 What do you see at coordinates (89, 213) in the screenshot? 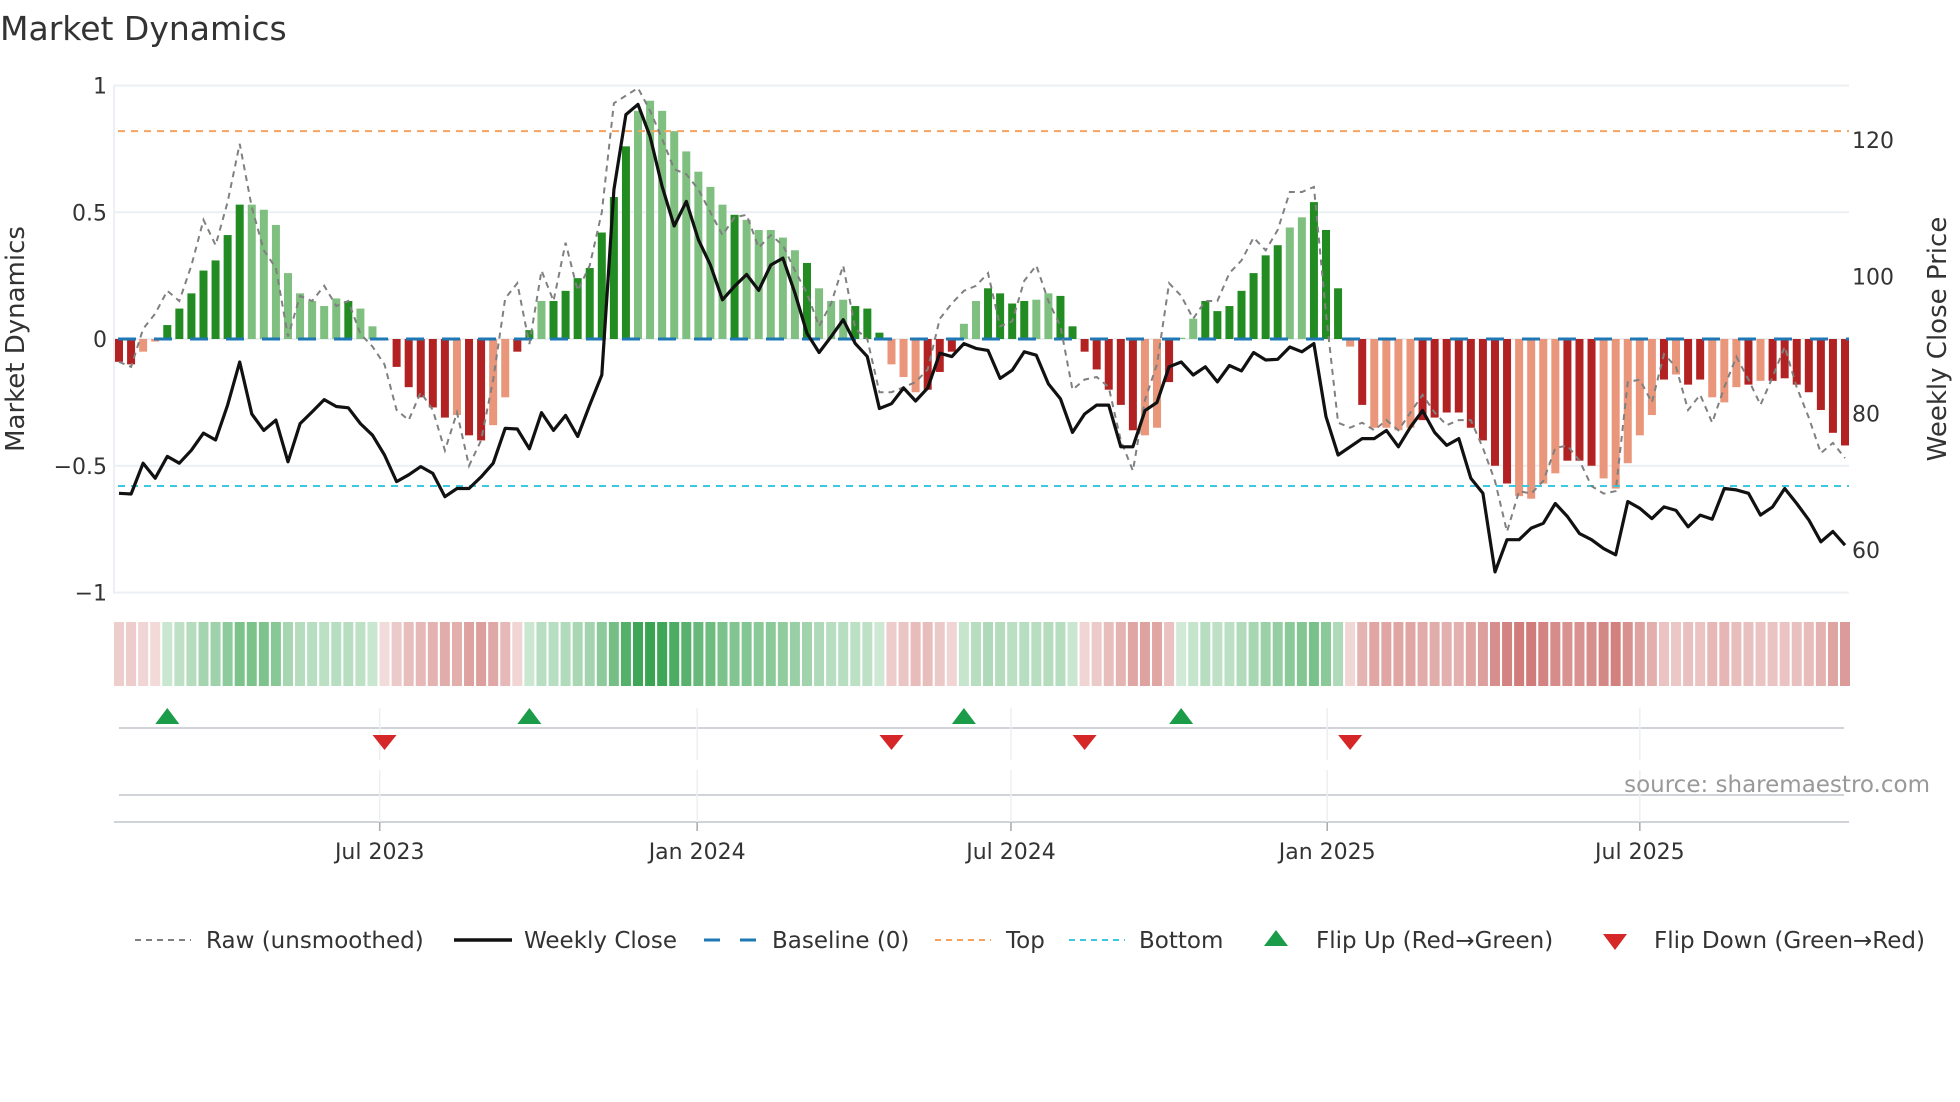
I see `y-tick-label: 0.5` at bounding box center [89, 213].